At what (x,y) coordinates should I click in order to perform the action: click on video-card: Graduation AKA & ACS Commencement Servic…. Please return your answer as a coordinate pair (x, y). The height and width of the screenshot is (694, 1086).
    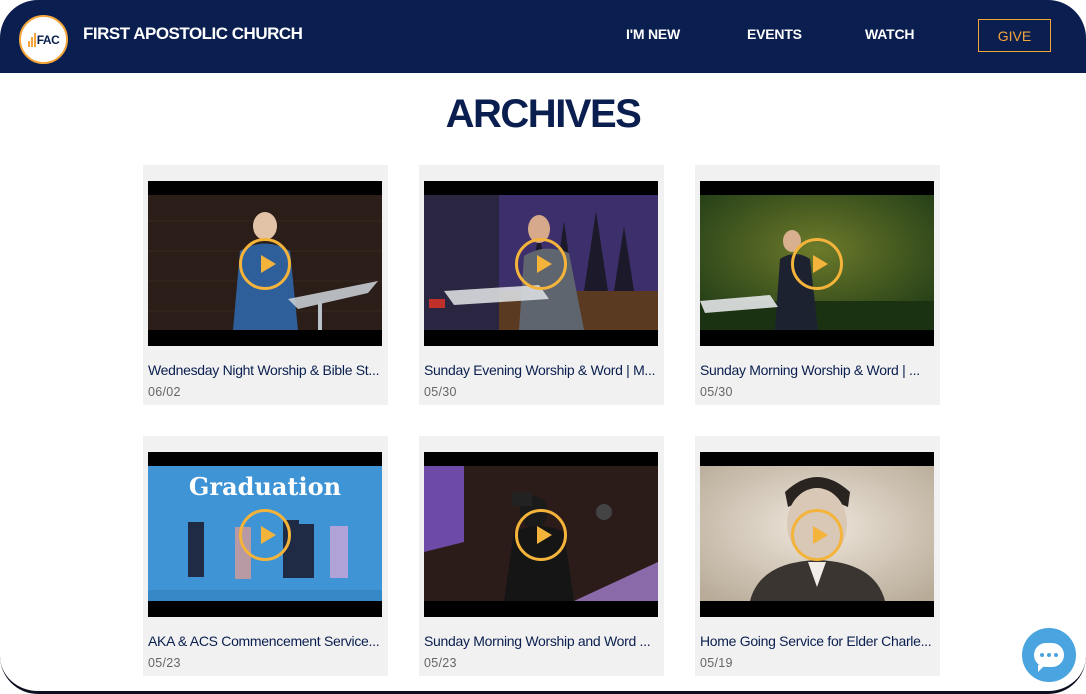
    Looking at the image, I should click on (265, 556).